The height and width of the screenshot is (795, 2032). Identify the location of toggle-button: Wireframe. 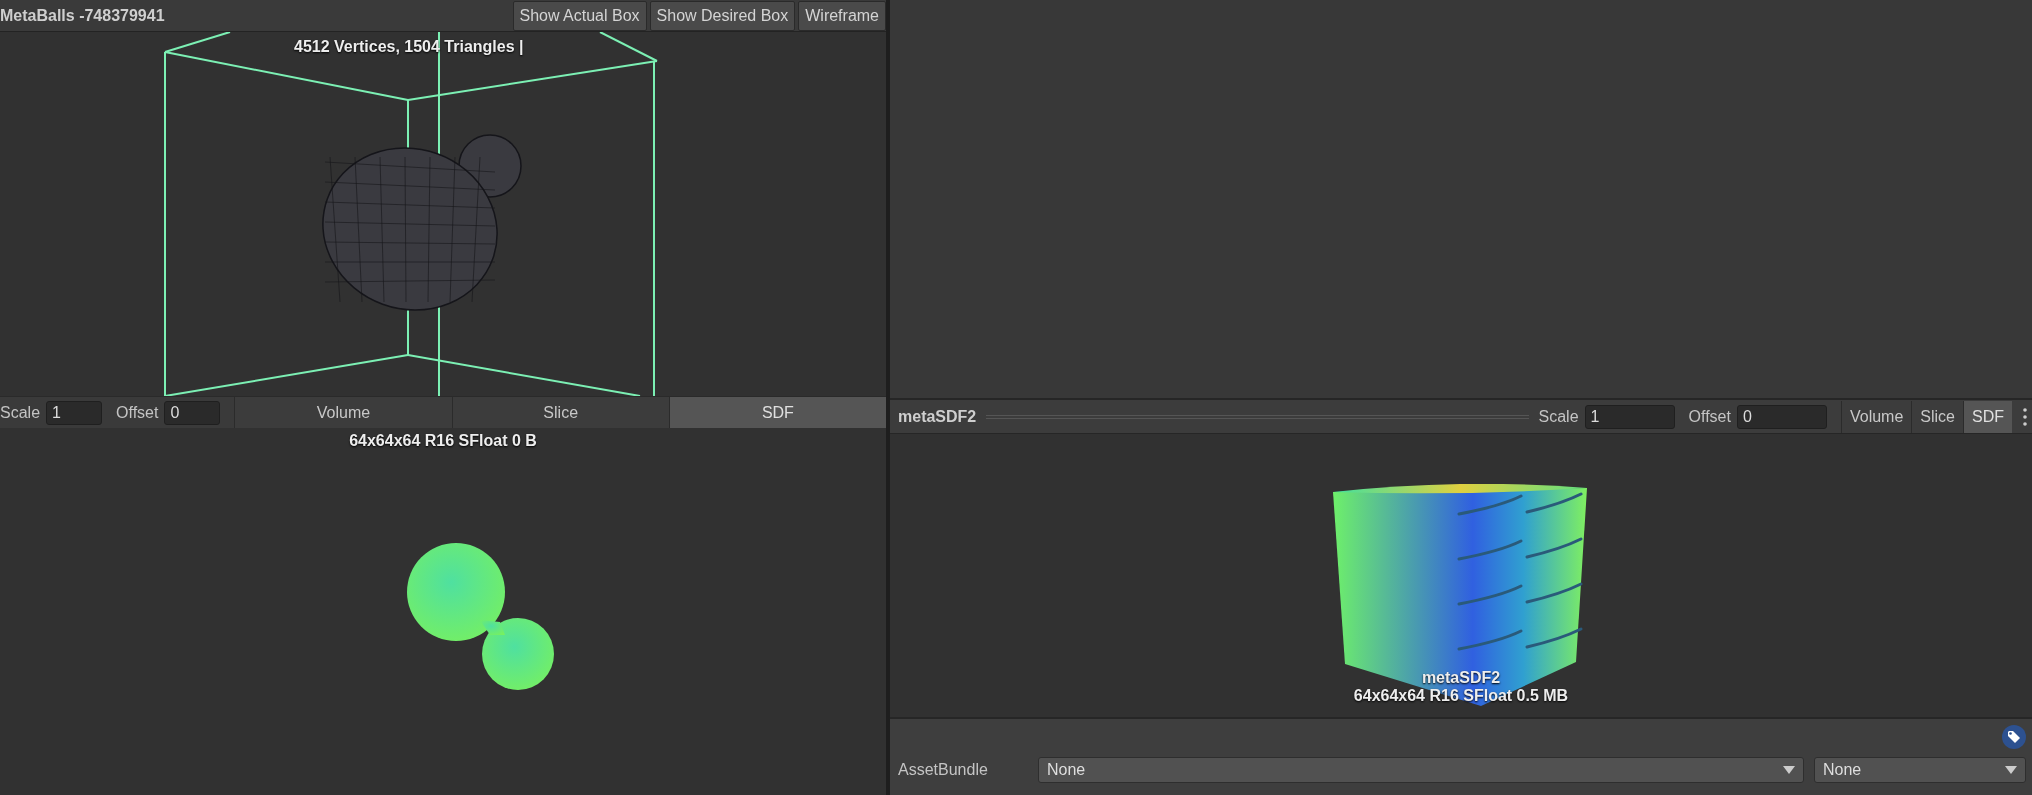
(842, 15).